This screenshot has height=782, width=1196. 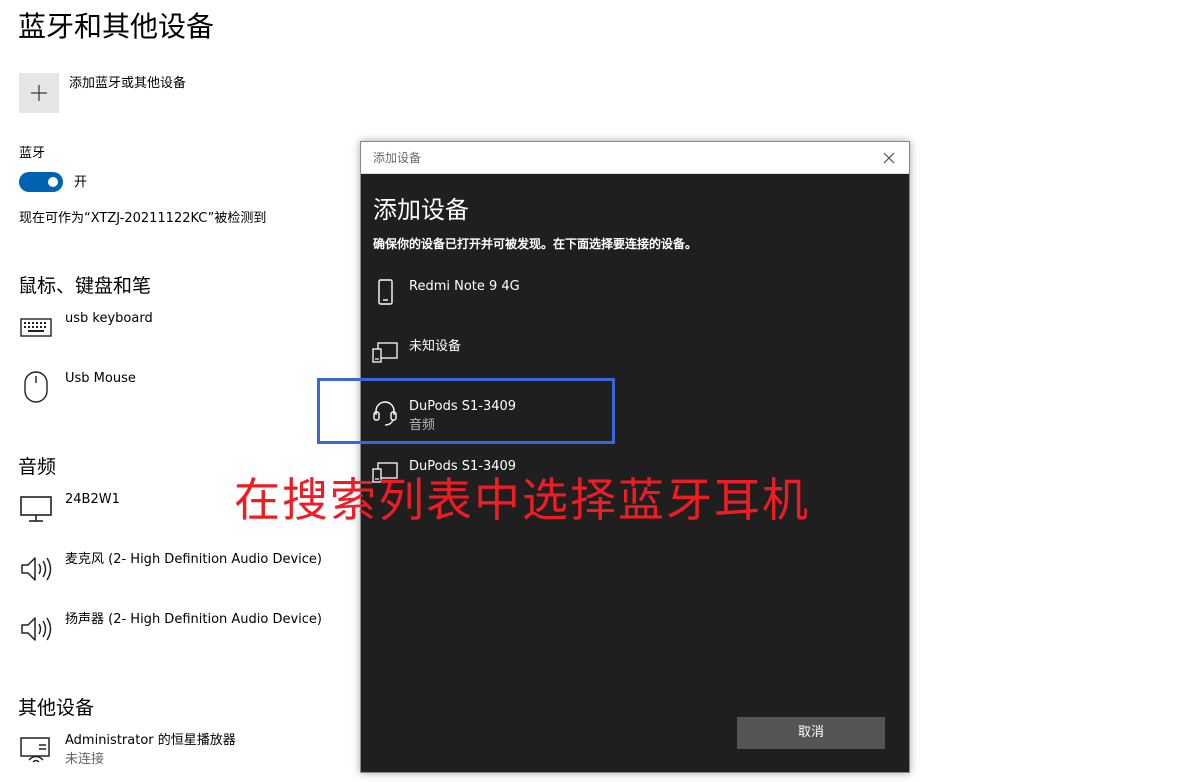 I want to click on dialog-description: 确保你的设备已打开并可被发现。在下面选择要连接的设备。, so click(x=535, y=244).